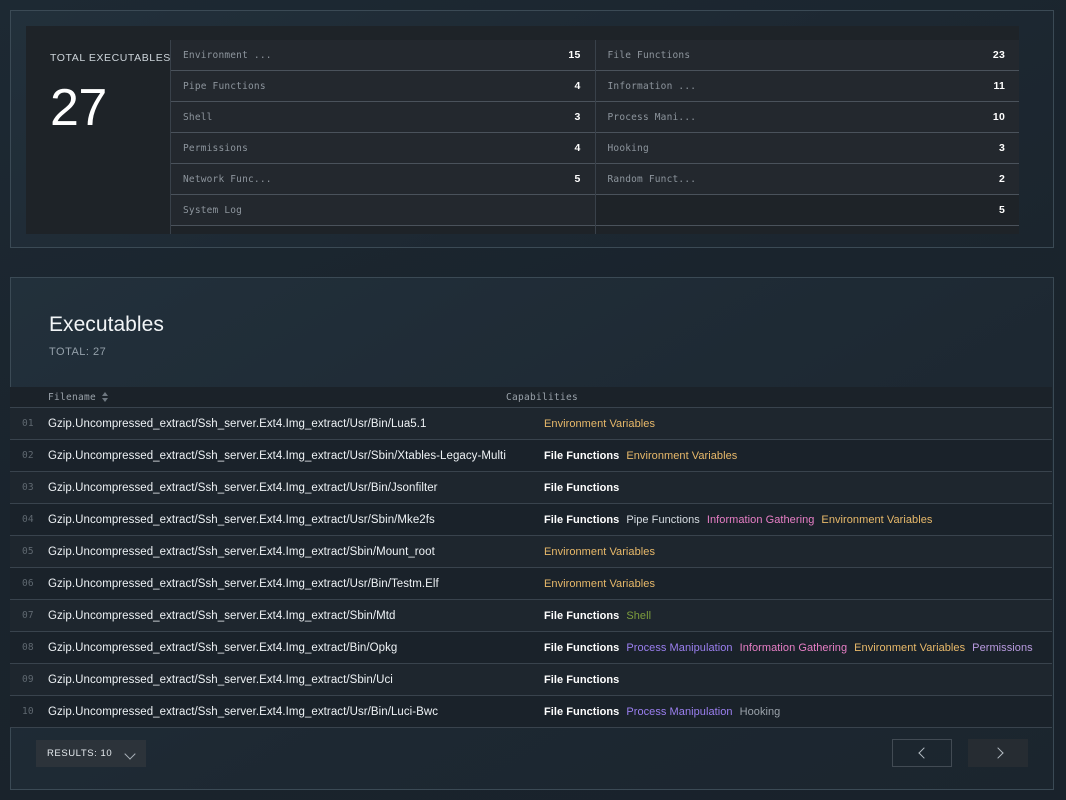 This screenshot has height=800, width=1066. What do you see at coordinates (28, 423) in the screenshot?
I see `row-index: 01` at bounding box center [28, 423].